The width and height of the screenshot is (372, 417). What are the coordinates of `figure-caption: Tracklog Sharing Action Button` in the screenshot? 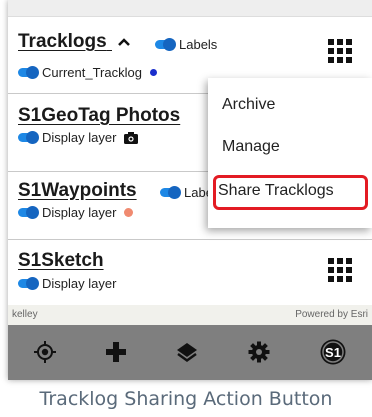 It's located at (186, 399).